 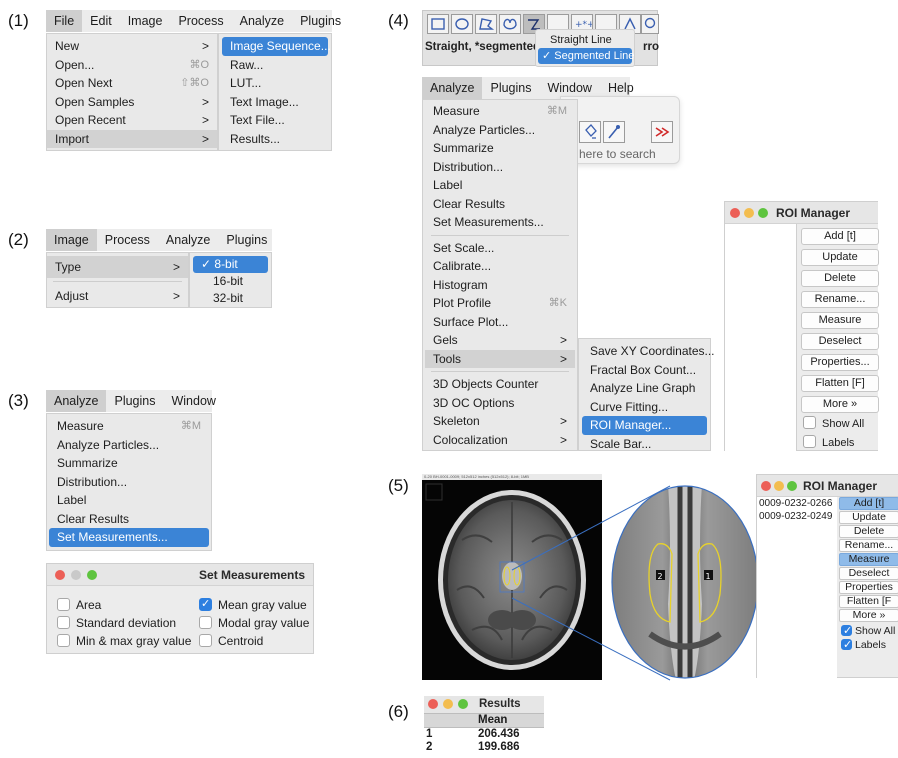 I want to click on zoomed-roi-view: 2 1, so click(x=685, y=582).